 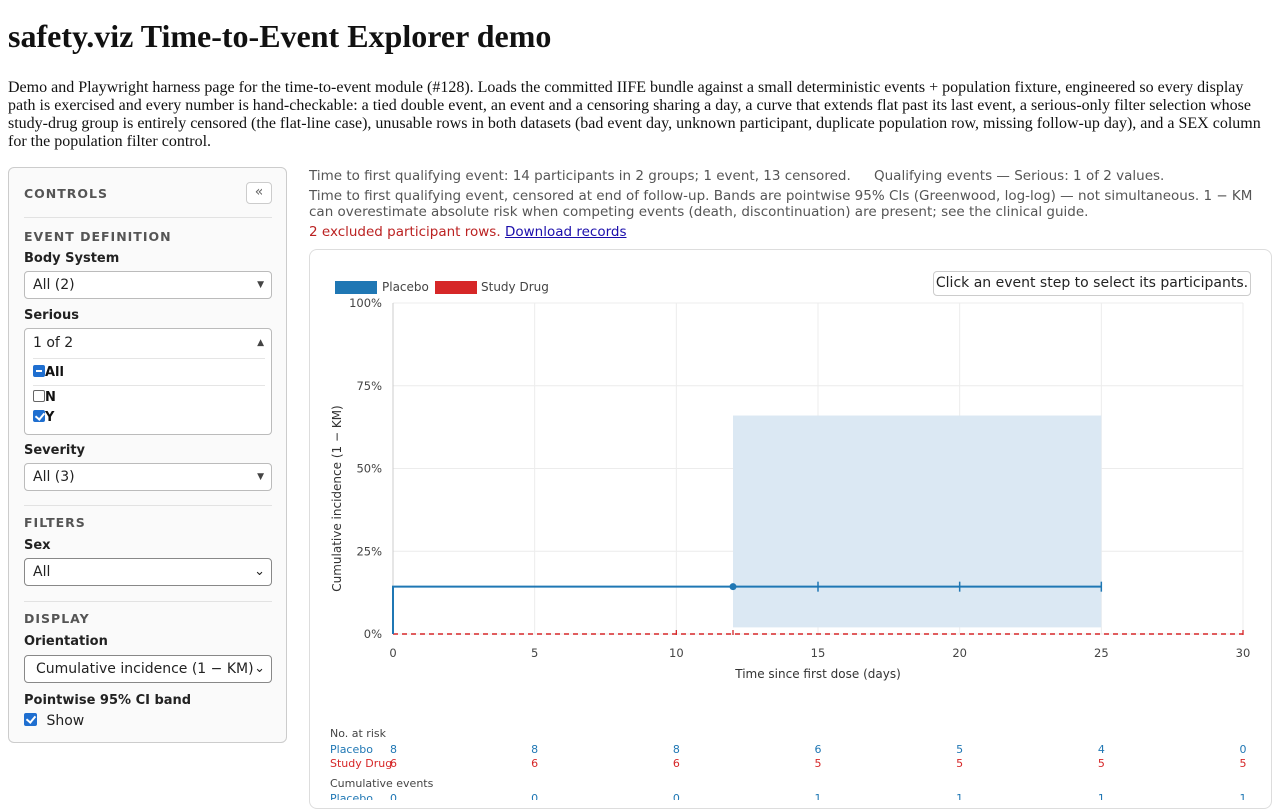 I want to click on x-tick-label: 30, so click(x=1243, y=653).